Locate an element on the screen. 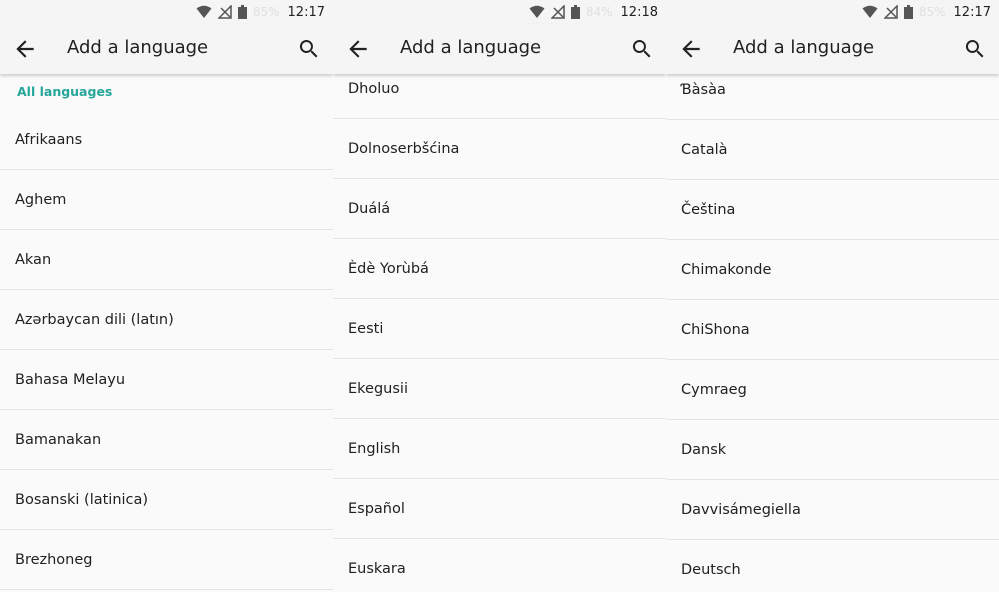 Image resolution: width=999 pixels, height=592 pixels. list-item: Afrikaans is located at coordinates (166, 140).